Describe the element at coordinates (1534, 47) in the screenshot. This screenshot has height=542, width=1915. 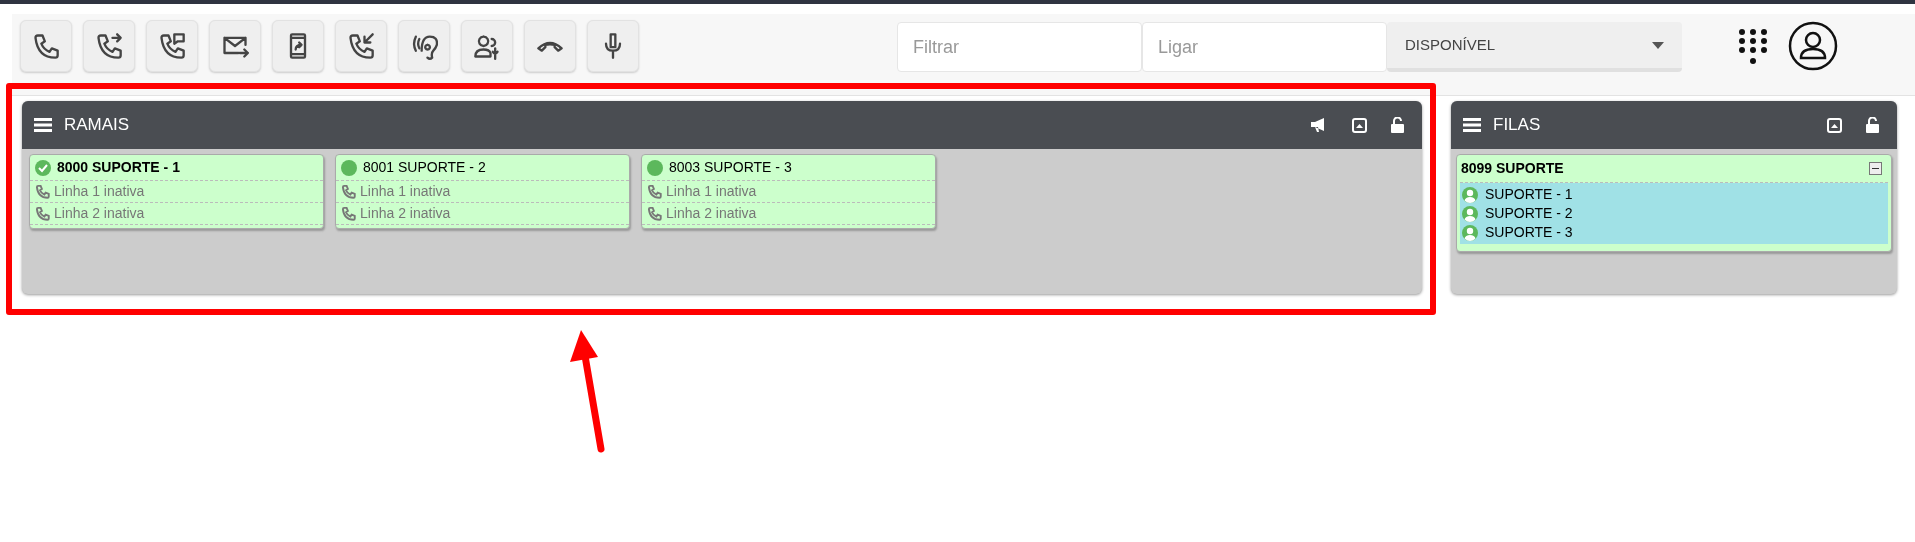
I see `status-dropdown: DISPONÍVEL` at that location.